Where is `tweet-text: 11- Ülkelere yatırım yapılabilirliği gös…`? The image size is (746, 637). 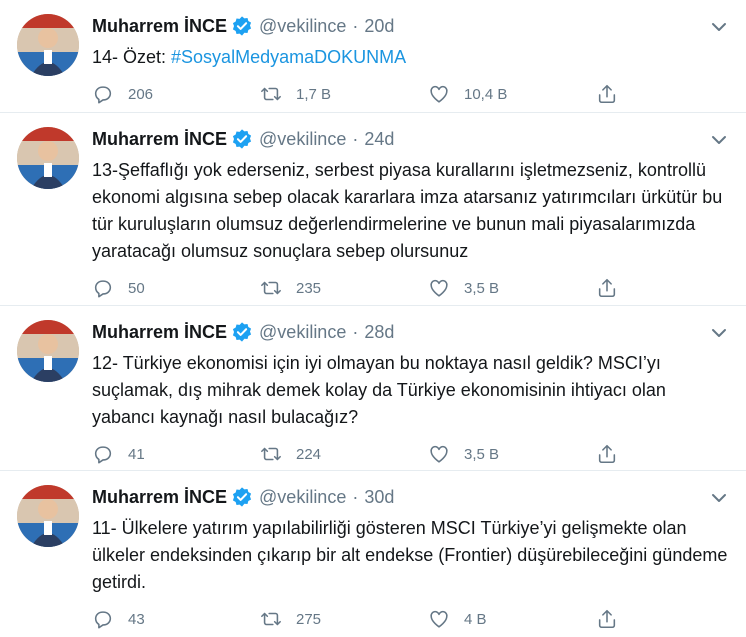 tweet-text: 11- Ülkelere yatırım yapılabilirliği gös… is located at coordinates (412, 555).